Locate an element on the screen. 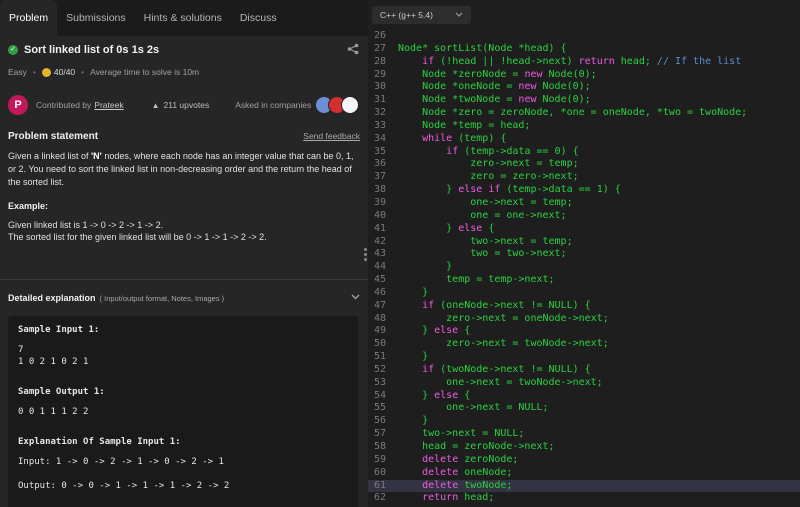 The height and width of the screenshot is (507, 800). code-text: zero = zero->next; is located at coordinates (488, 177).